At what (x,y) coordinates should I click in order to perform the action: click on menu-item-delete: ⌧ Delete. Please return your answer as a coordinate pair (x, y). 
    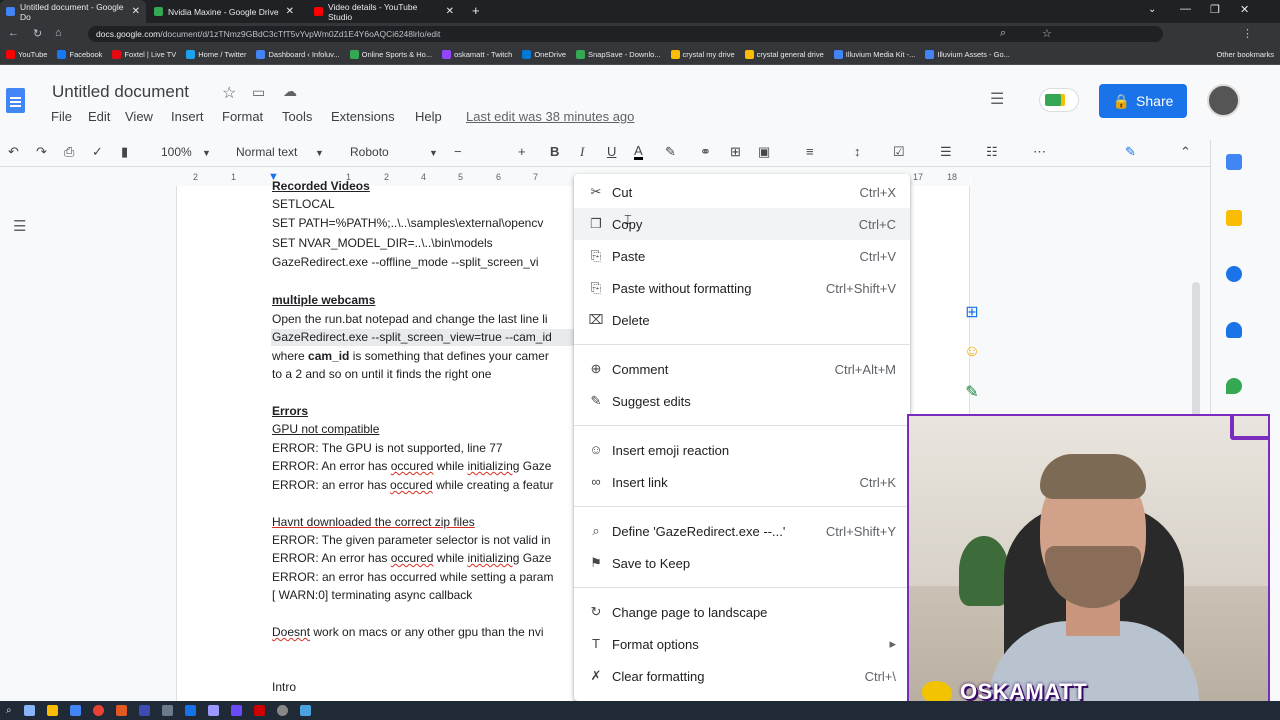
    Looking at the image, I should click on (742, 320).